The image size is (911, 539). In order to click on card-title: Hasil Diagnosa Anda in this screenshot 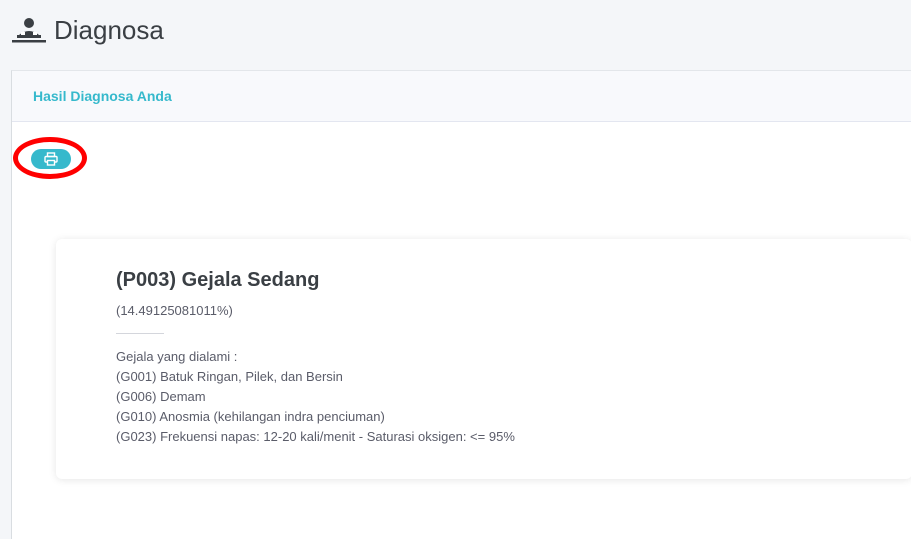, I will do `click(102, 96)`.